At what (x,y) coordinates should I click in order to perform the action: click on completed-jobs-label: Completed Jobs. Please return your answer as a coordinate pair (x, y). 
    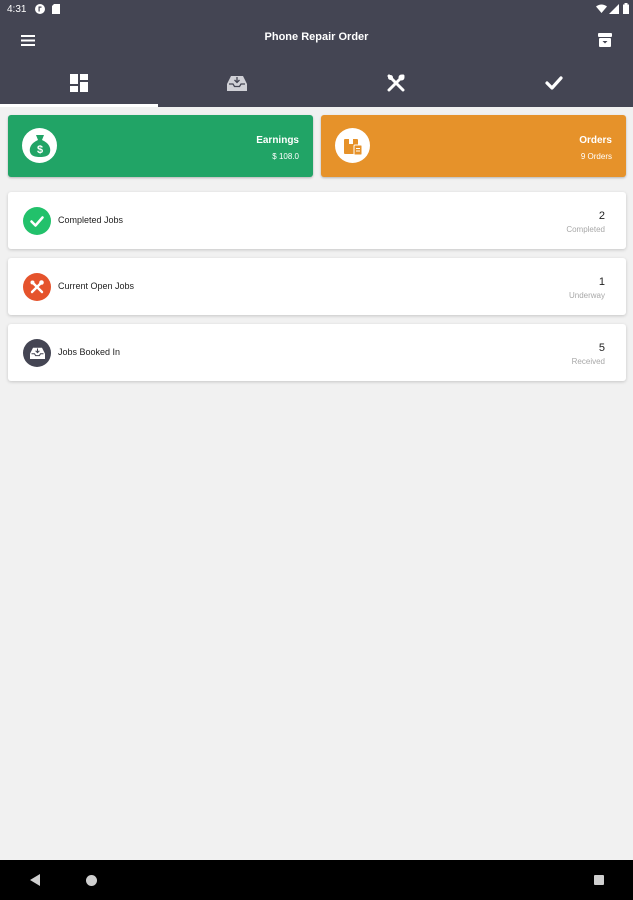
    Looking at the image, I should click on (91, 220).